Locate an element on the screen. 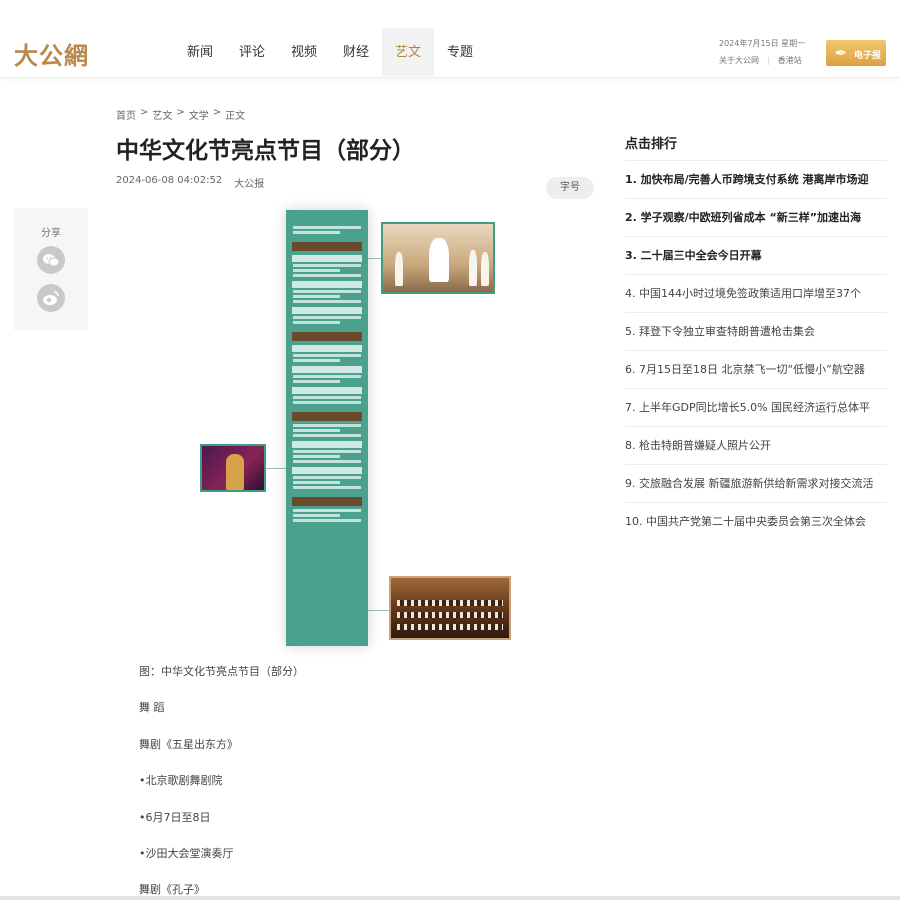  nav-item-opinion: 评论 is located at coordinates (252, 52).